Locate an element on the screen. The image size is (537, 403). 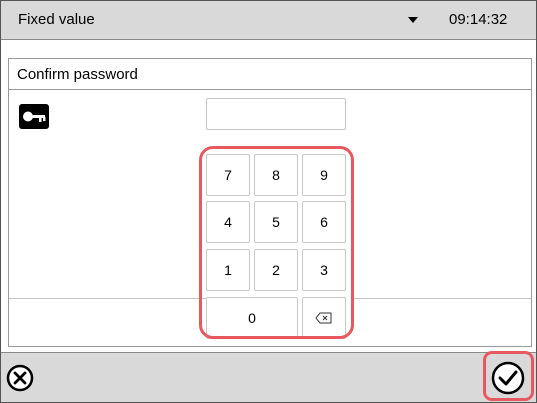
key-4: 4 is located at coordinates (228, 222).